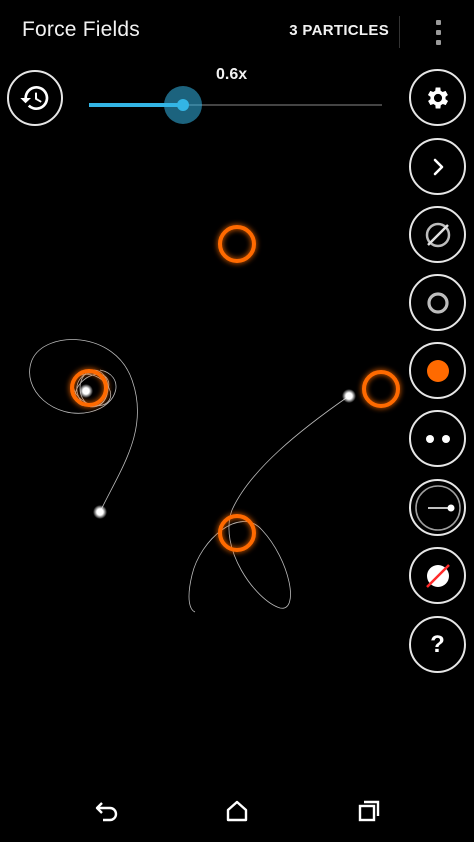  I want to click on settings-button, so click(437, 97).